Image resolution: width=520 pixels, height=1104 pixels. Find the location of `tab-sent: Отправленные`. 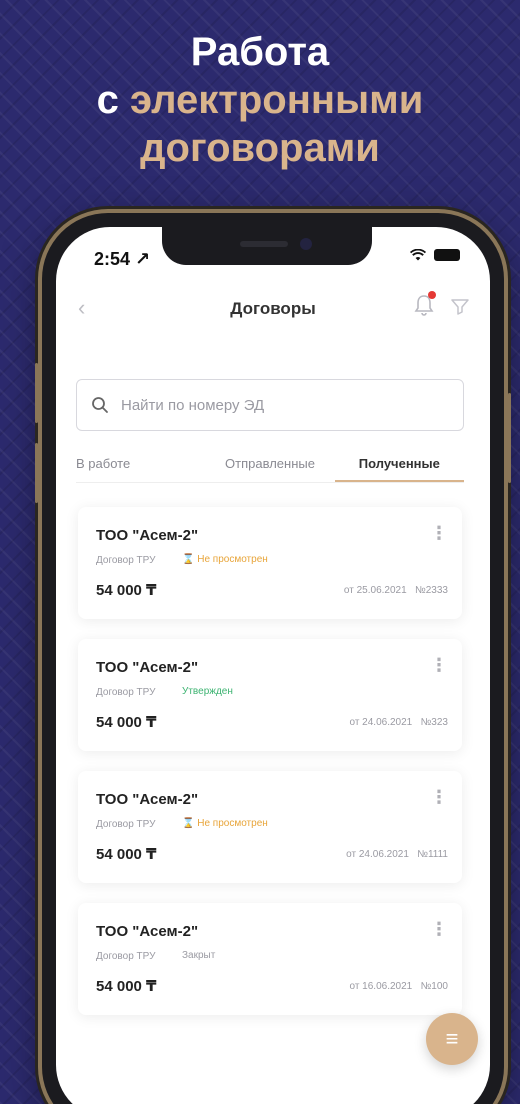

tab-sent: Отправленные is located at coordinates (269, 467).